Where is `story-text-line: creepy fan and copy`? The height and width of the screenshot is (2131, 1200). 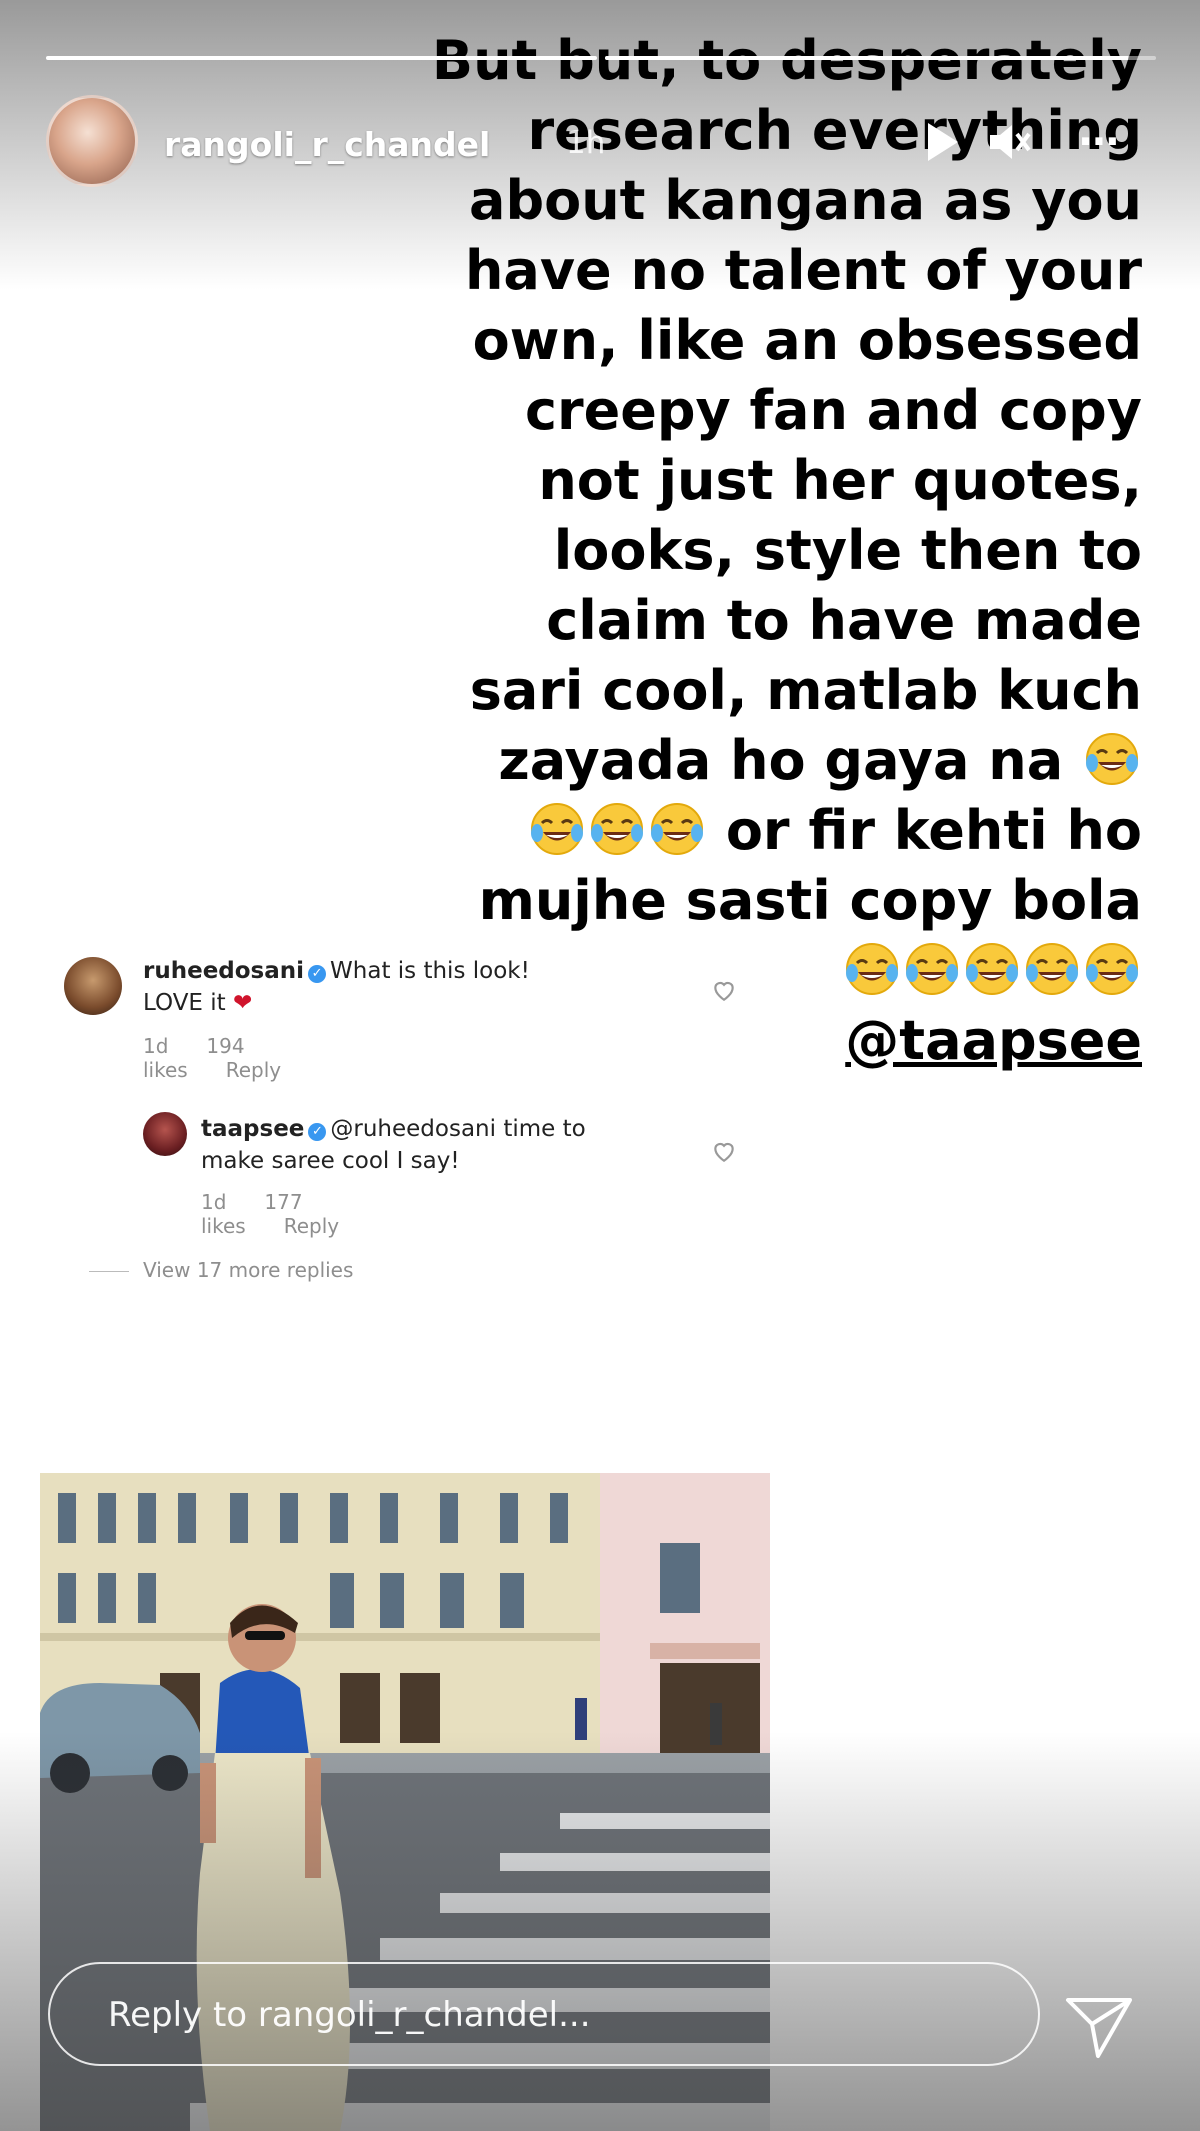 story-text-line: creepy fan and copy is located at coordinates (833, 410).